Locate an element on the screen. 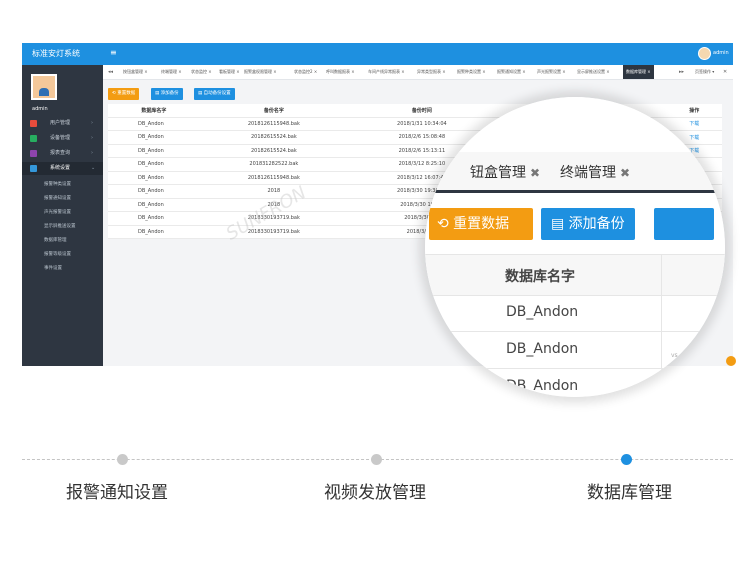 This screenshot has height=571, width=750. tab: 状态监控2 × is located at coordinates (305, 72).